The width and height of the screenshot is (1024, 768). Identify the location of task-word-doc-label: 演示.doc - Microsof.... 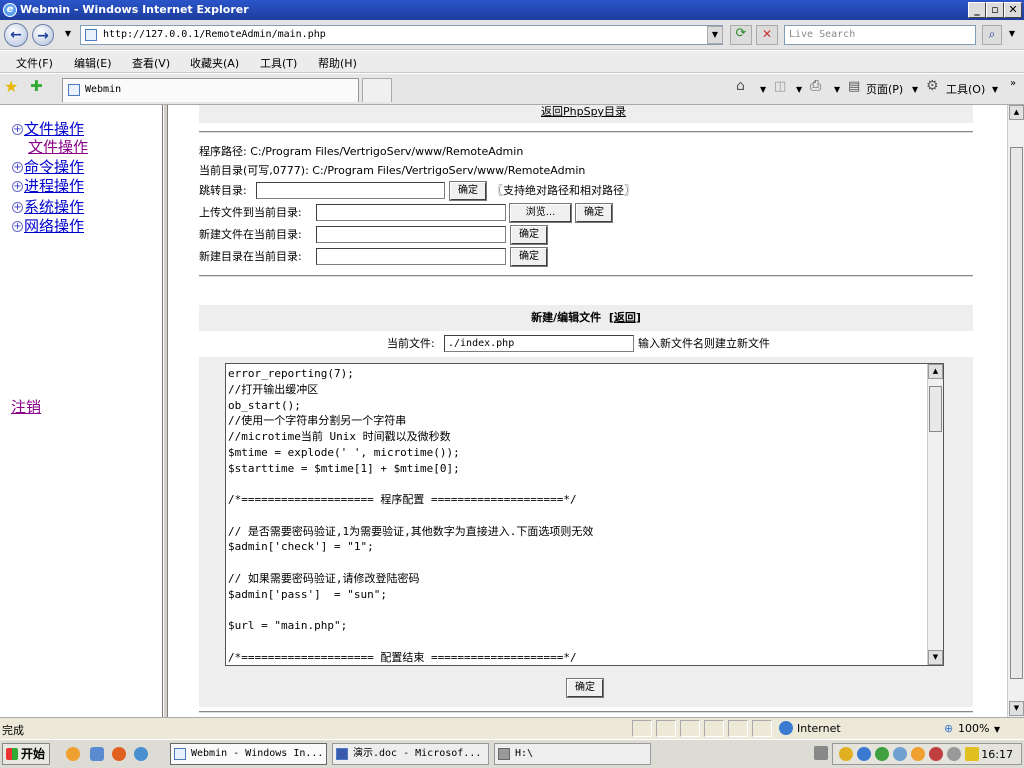
(417, 753).